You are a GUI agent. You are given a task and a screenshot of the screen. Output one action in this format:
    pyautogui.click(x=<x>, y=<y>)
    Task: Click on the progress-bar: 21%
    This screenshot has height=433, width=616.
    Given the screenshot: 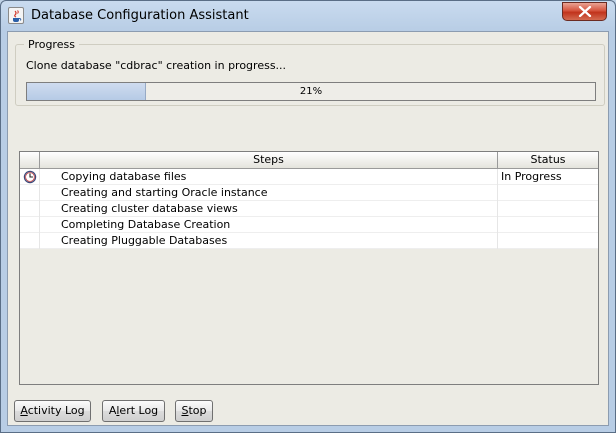 What is the action you would take?
    pyautogui.click(x=311, y=91)
    